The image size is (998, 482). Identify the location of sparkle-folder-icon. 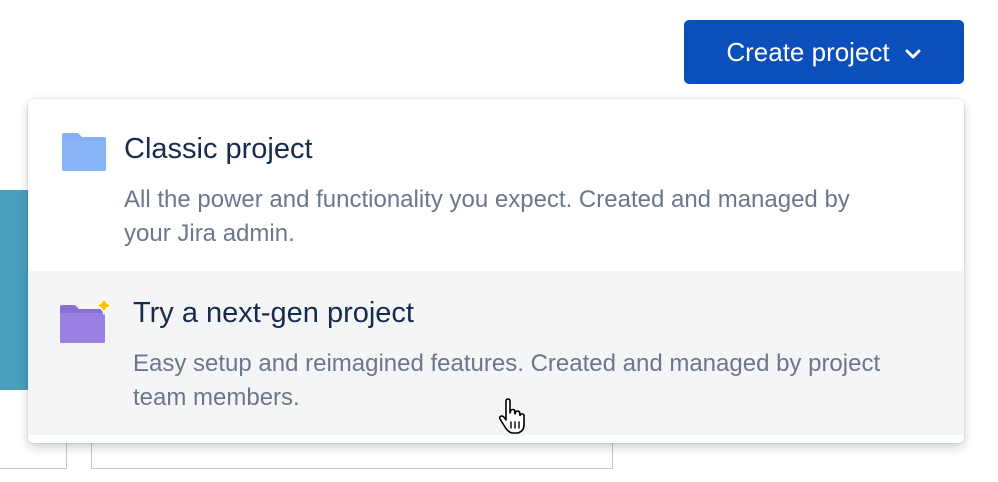
(88, 320).